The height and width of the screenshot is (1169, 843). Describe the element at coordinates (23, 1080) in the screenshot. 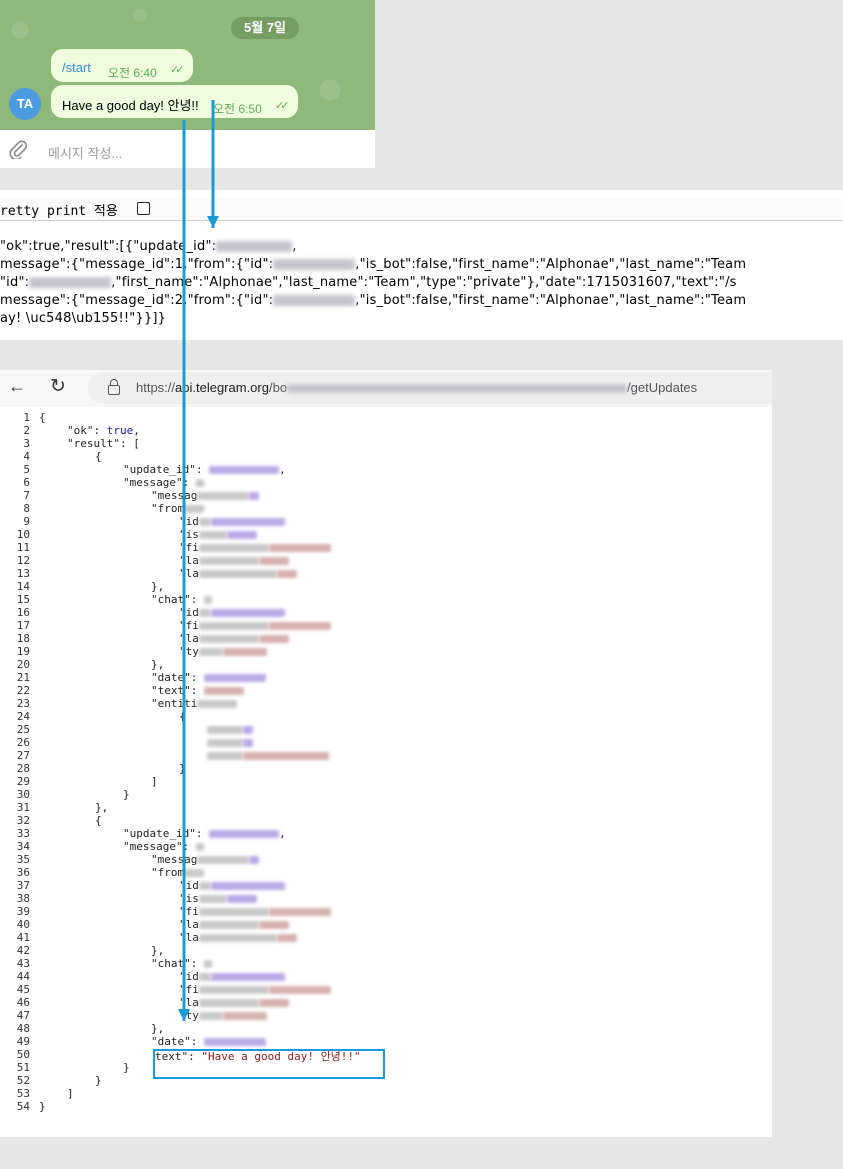

I see `line-number: 52` at that location.